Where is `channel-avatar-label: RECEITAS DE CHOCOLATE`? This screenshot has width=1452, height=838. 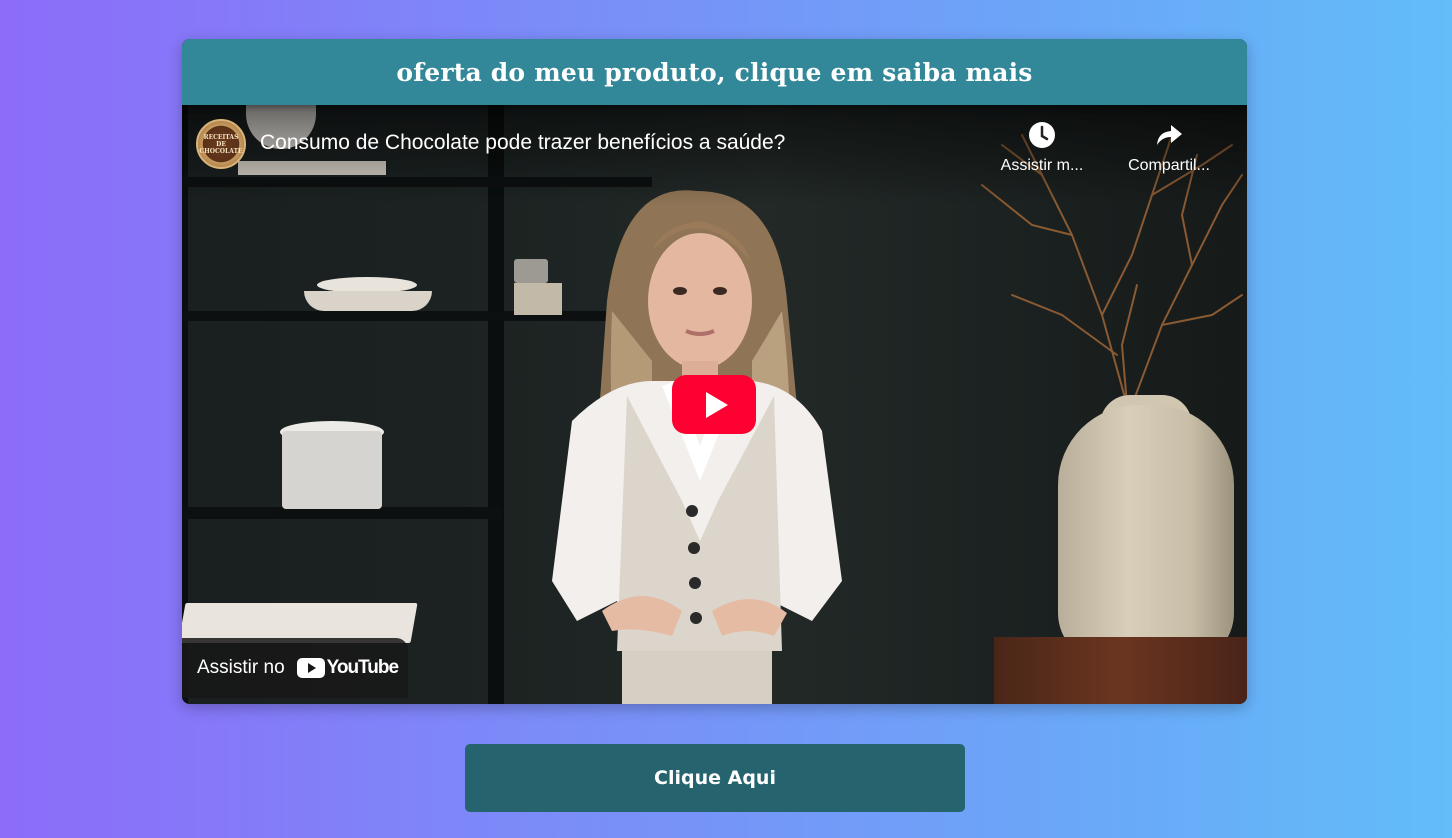
channel-avatar-label: RECEITAS DE CHOCOLATE is located at coordinates (221, 144).